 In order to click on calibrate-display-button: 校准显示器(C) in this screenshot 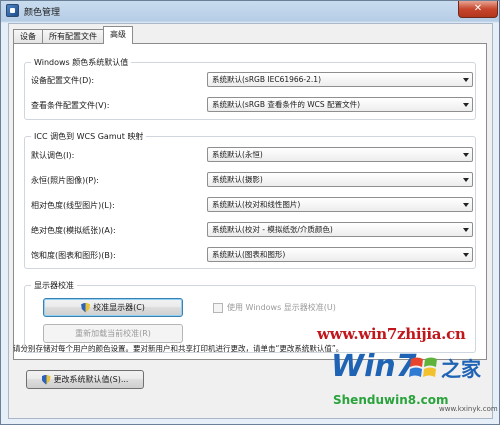, I will do `click(113, 307)`.